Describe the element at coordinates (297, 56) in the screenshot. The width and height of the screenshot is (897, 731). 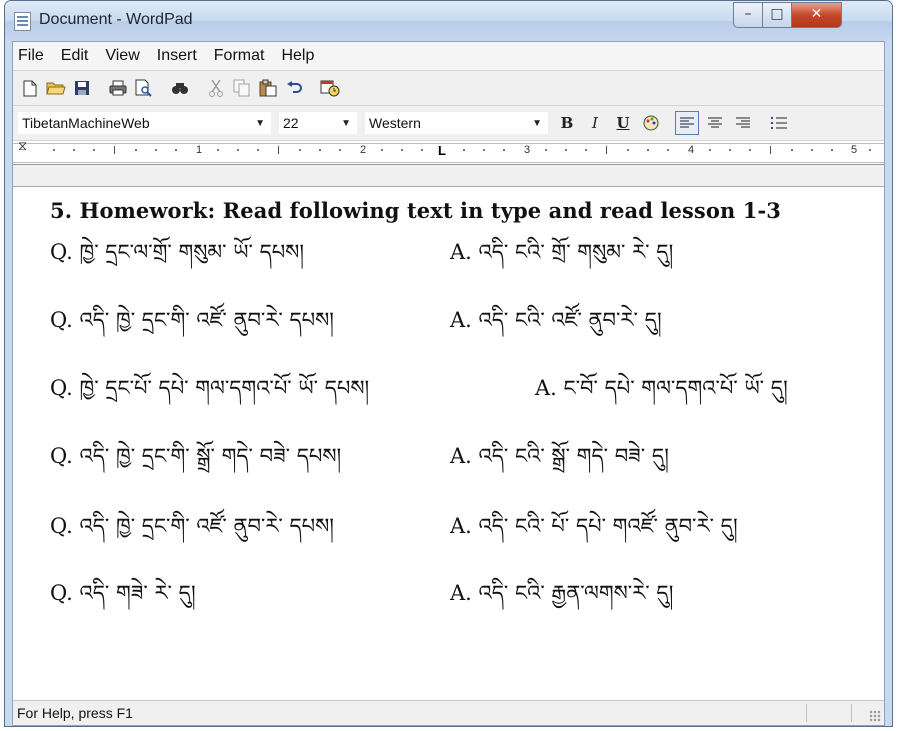
I see `menu-help: Help` at that location.